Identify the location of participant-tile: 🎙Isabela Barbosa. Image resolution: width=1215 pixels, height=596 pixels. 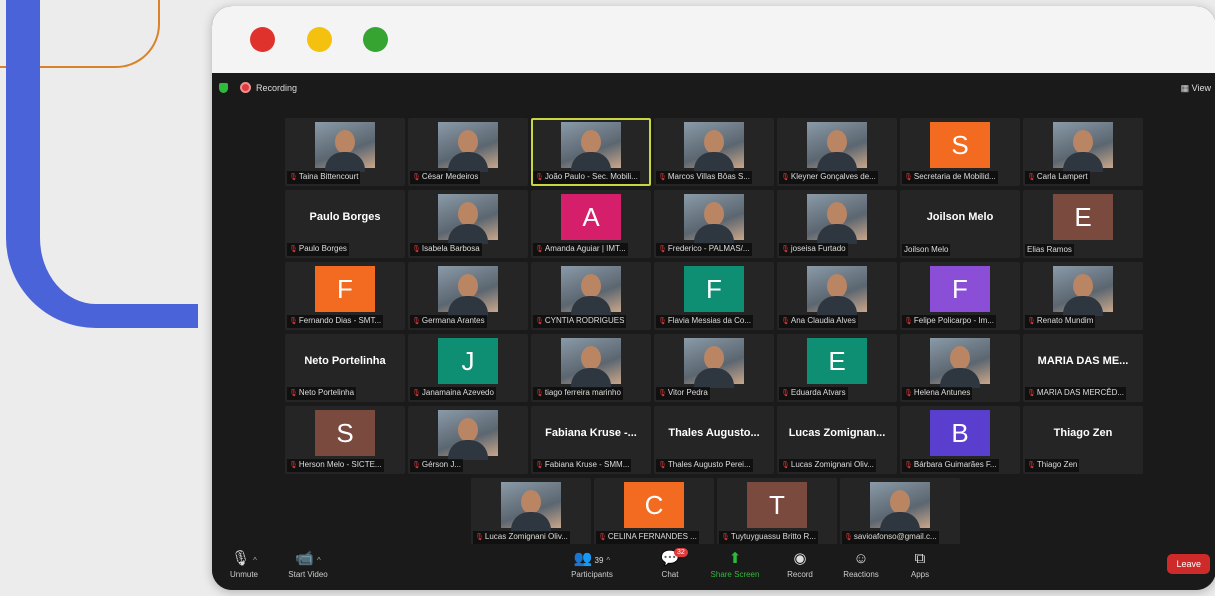
(468, 224).